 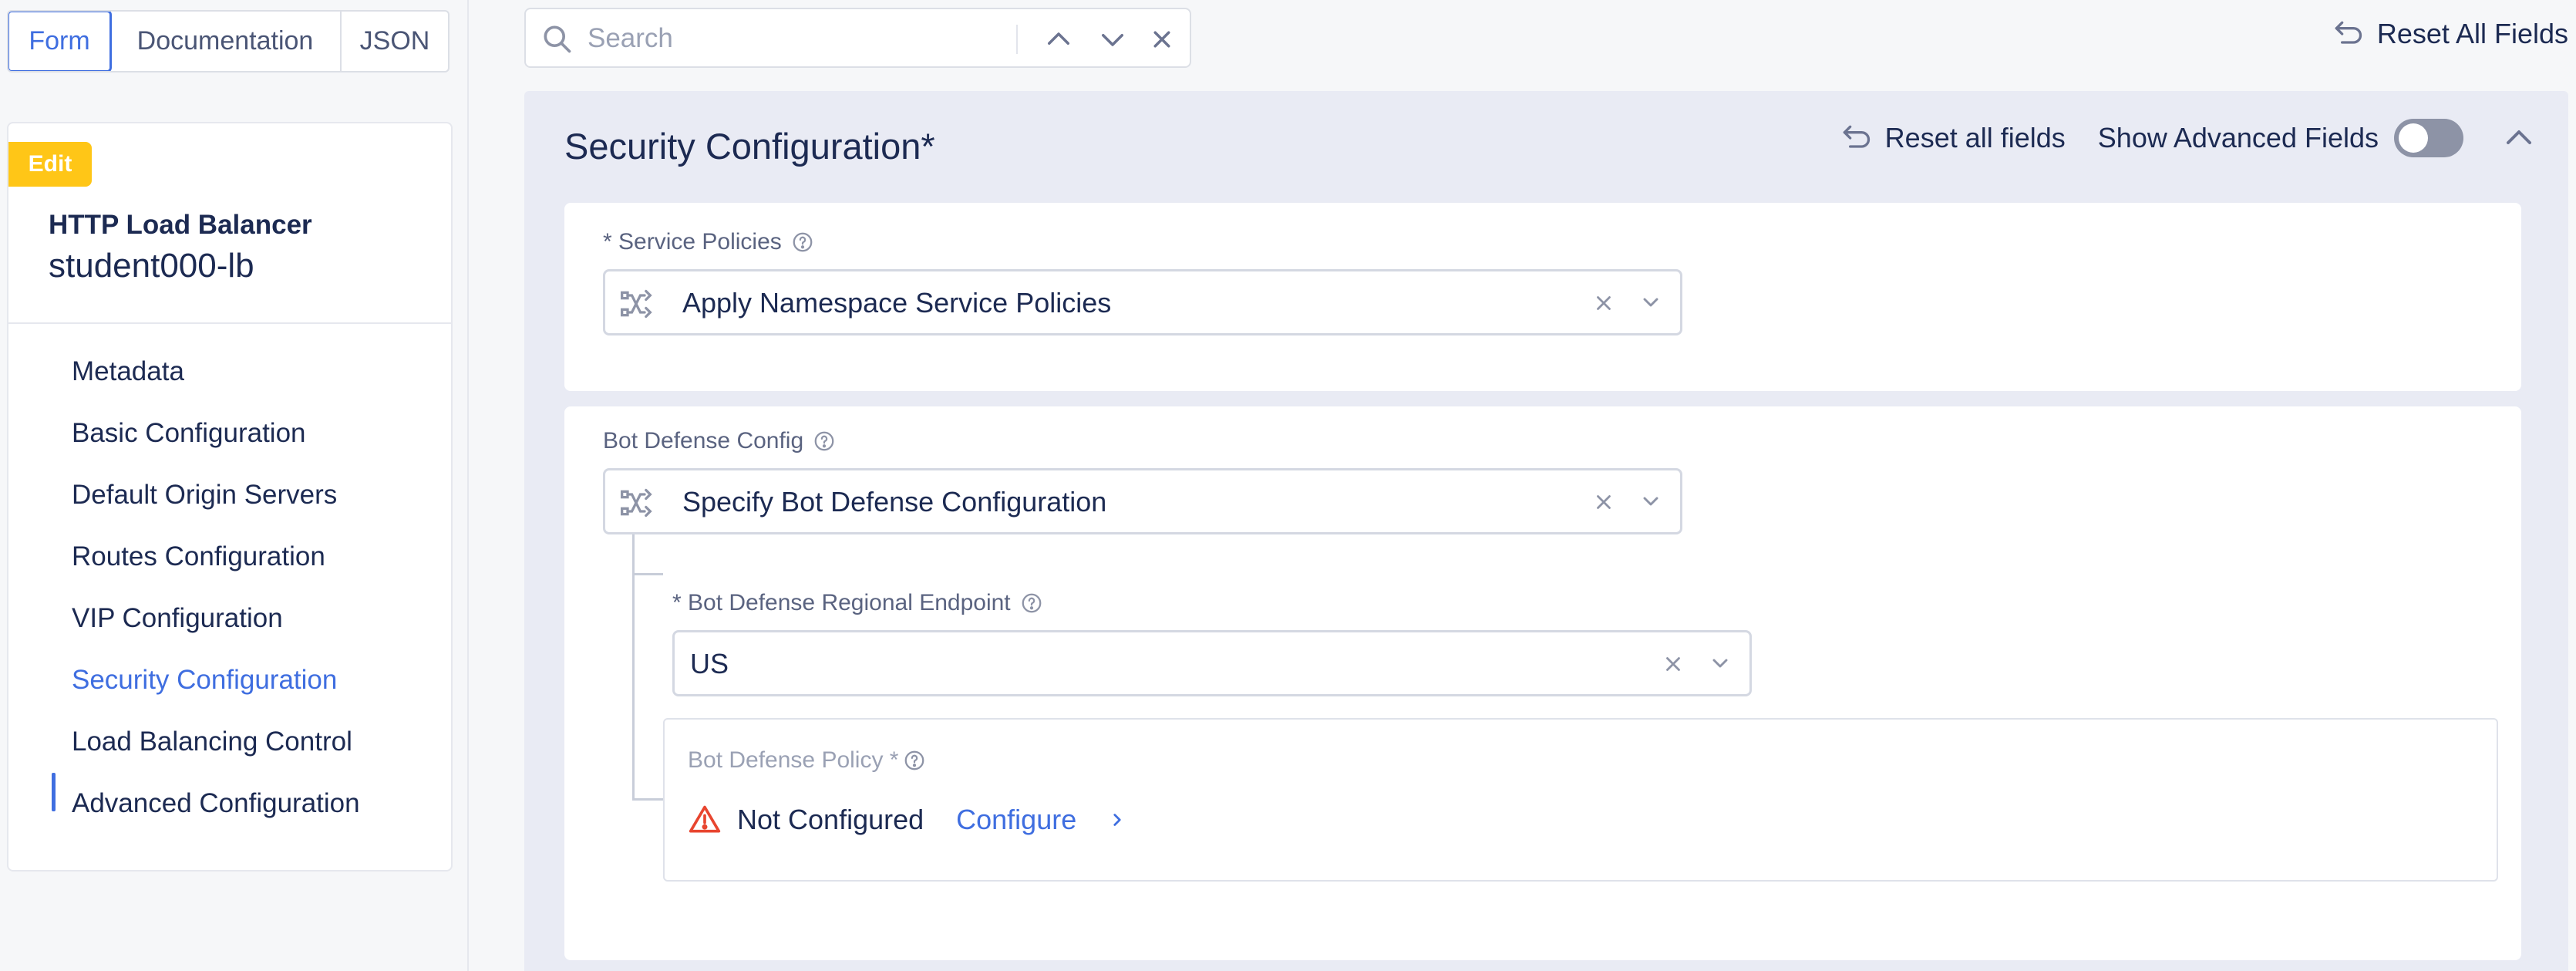 What do you see at coordinates (1142, 302) in the screenshot?
I see `service-policies-select: Apply Namespace Service Policies` at bounding box center [1142, 302].